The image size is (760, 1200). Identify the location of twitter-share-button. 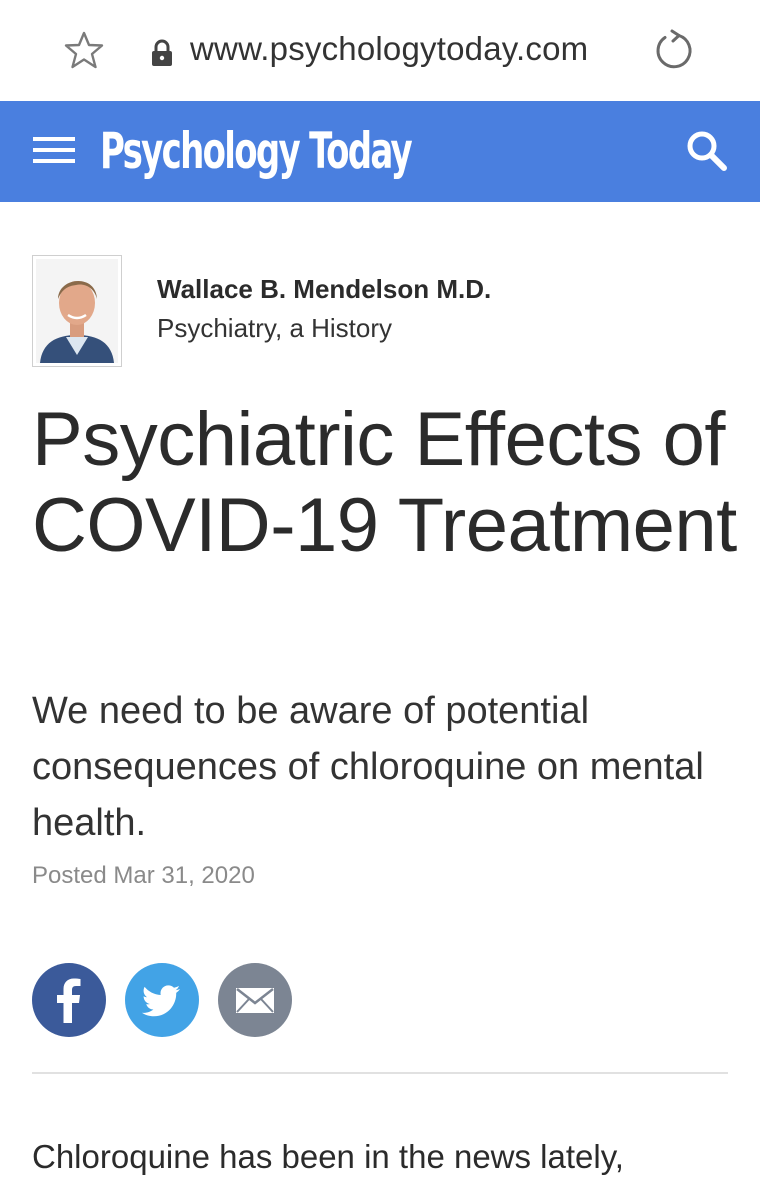
(162, 1000).